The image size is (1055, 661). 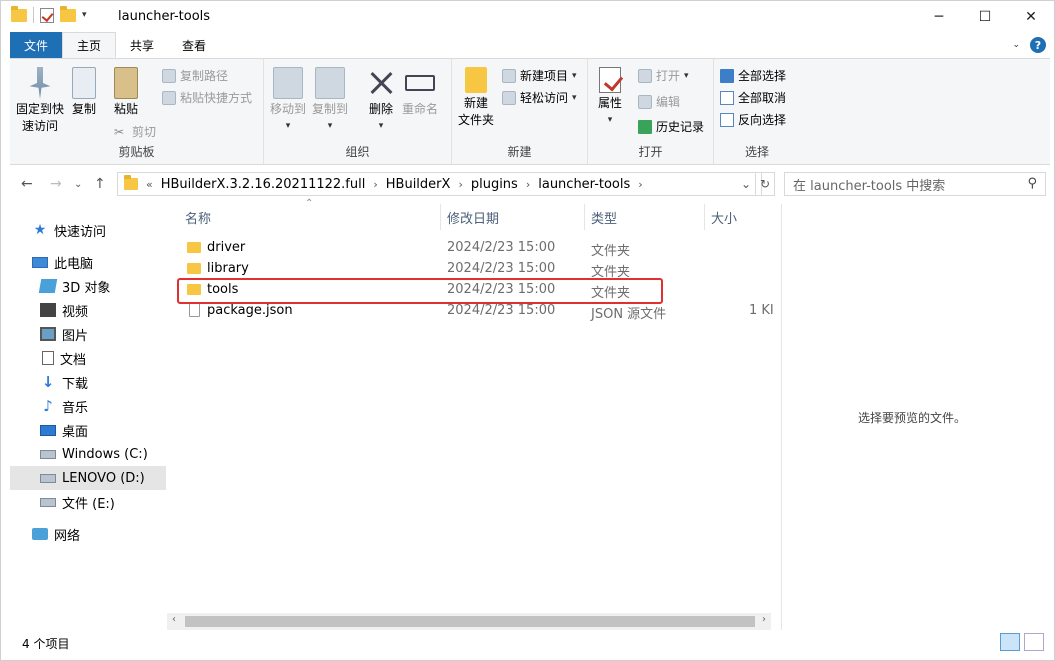 I want to click on scrollbar-thumb, so click(x=470, y=621).